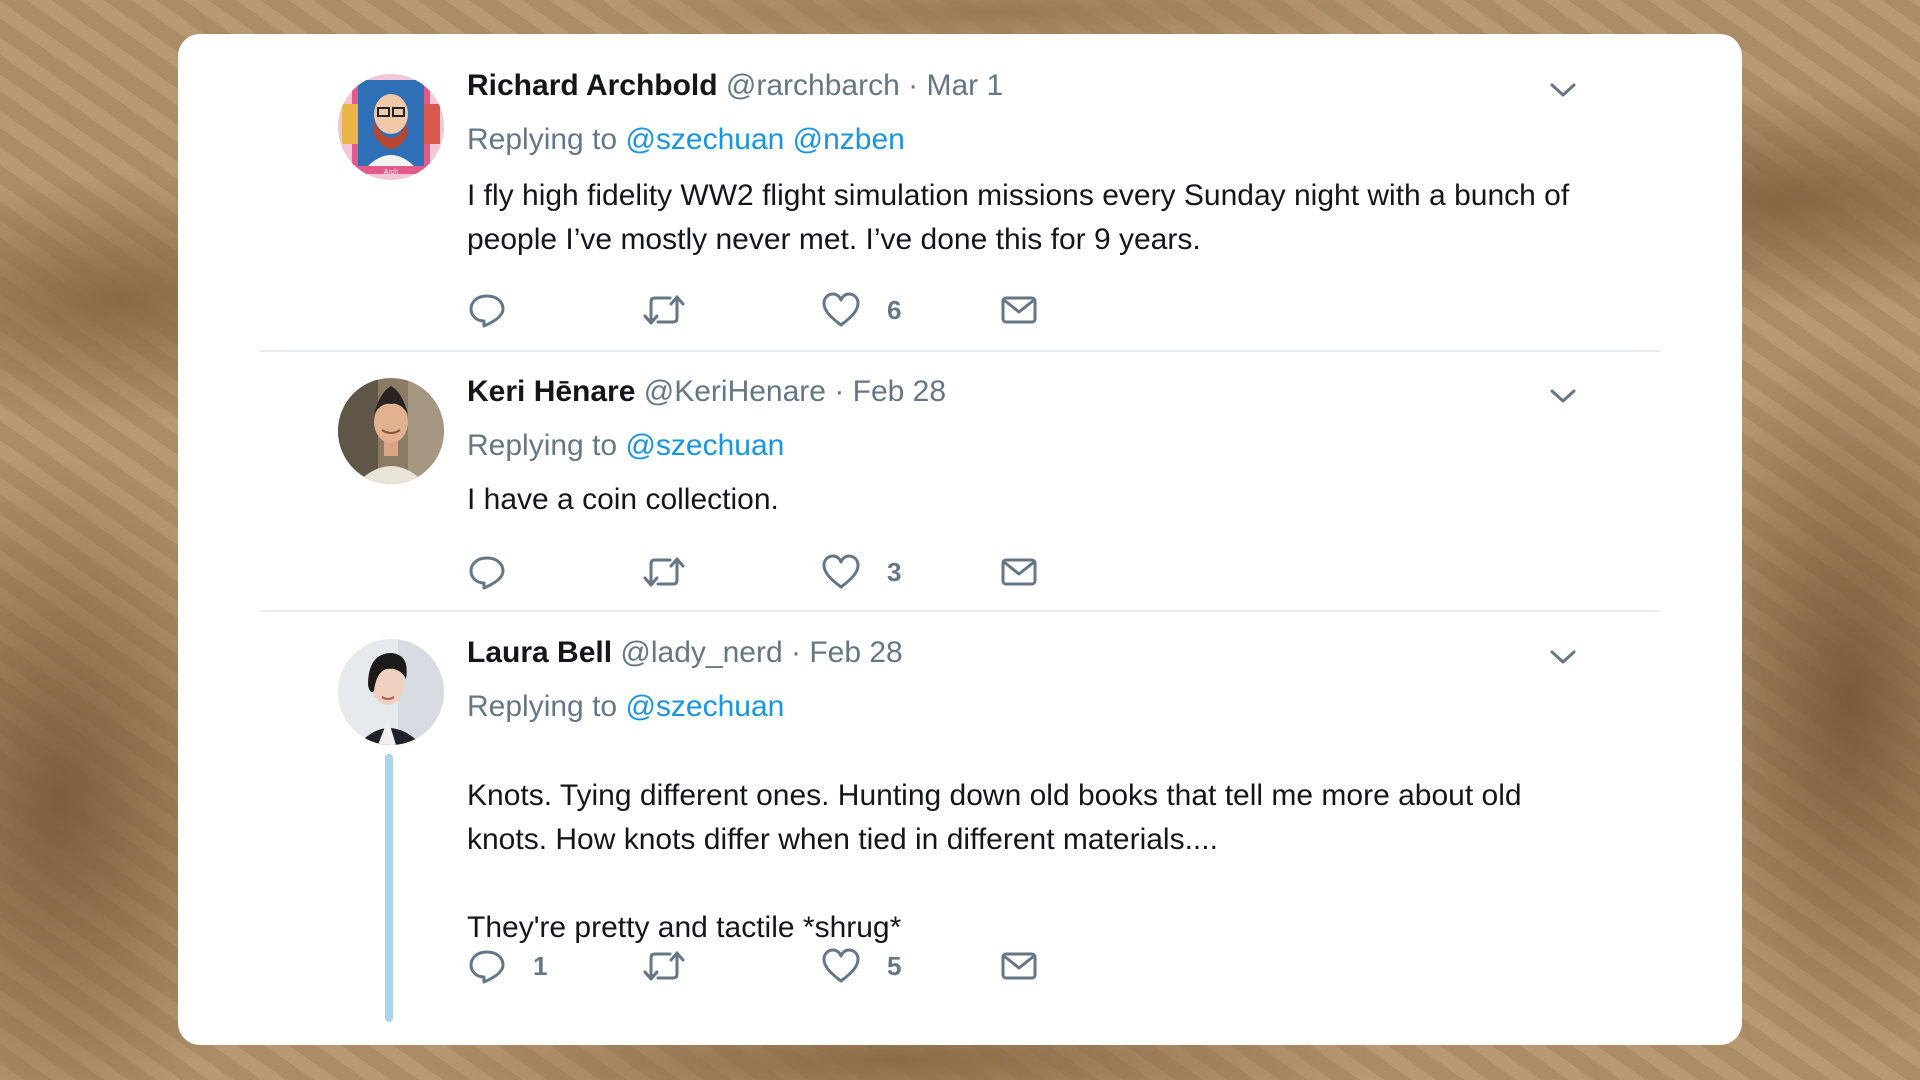 The image size is (1920, 1080). I want to click on like-count: 3, so click(894, 571).